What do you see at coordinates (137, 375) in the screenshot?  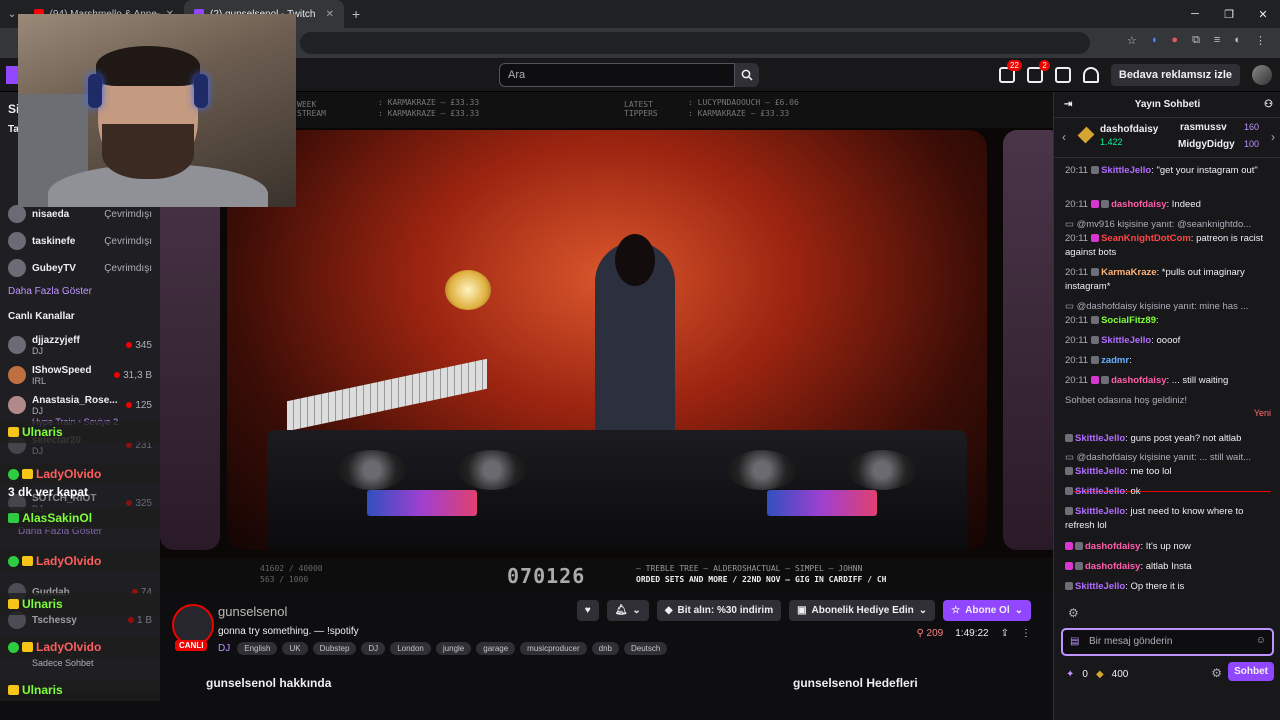 I see `viewer-count: 31,3 B` at bounding box center [137, 375].